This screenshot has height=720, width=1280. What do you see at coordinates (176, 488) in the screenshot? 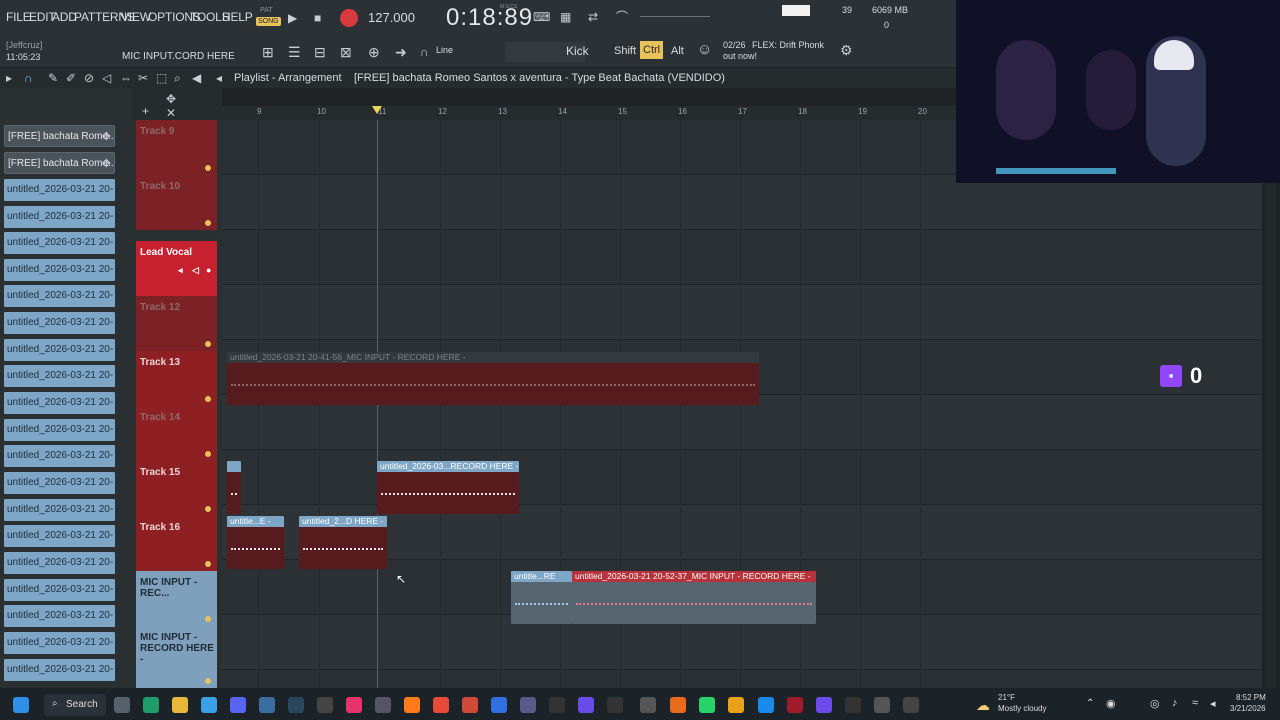
I see `track-header-15: Track 15` at bounding box center [176, 488].